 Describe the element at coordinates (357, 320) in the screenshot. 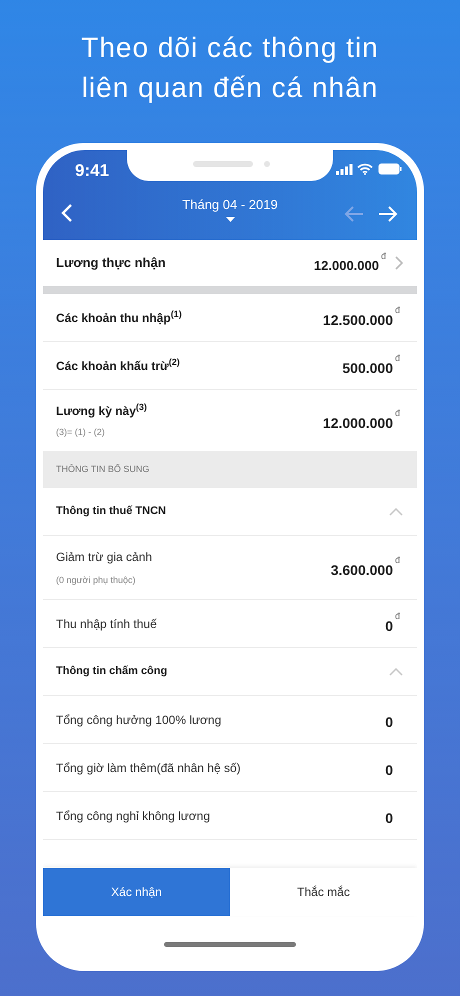

I see `amount-text: 12.500.000` at that location.